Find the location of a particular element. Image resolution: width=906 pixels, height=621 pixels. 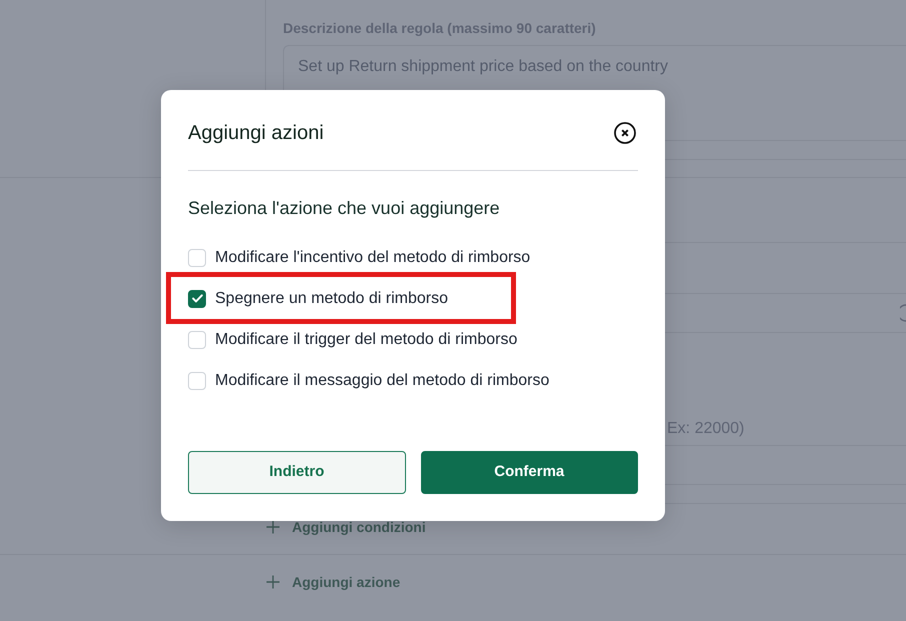

dialog-title: Aggiungi azioni is located at coordinates (256, 133).